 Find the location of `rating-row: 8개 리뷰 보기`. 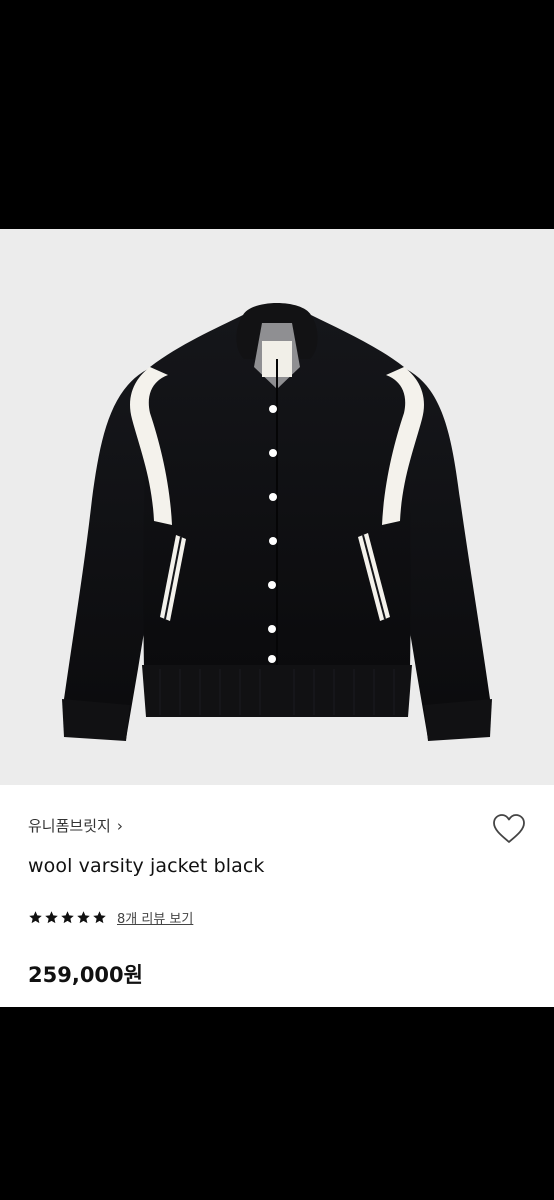

rating-row: 8개 리뷰 보기 is located at coordinates (110, 917).